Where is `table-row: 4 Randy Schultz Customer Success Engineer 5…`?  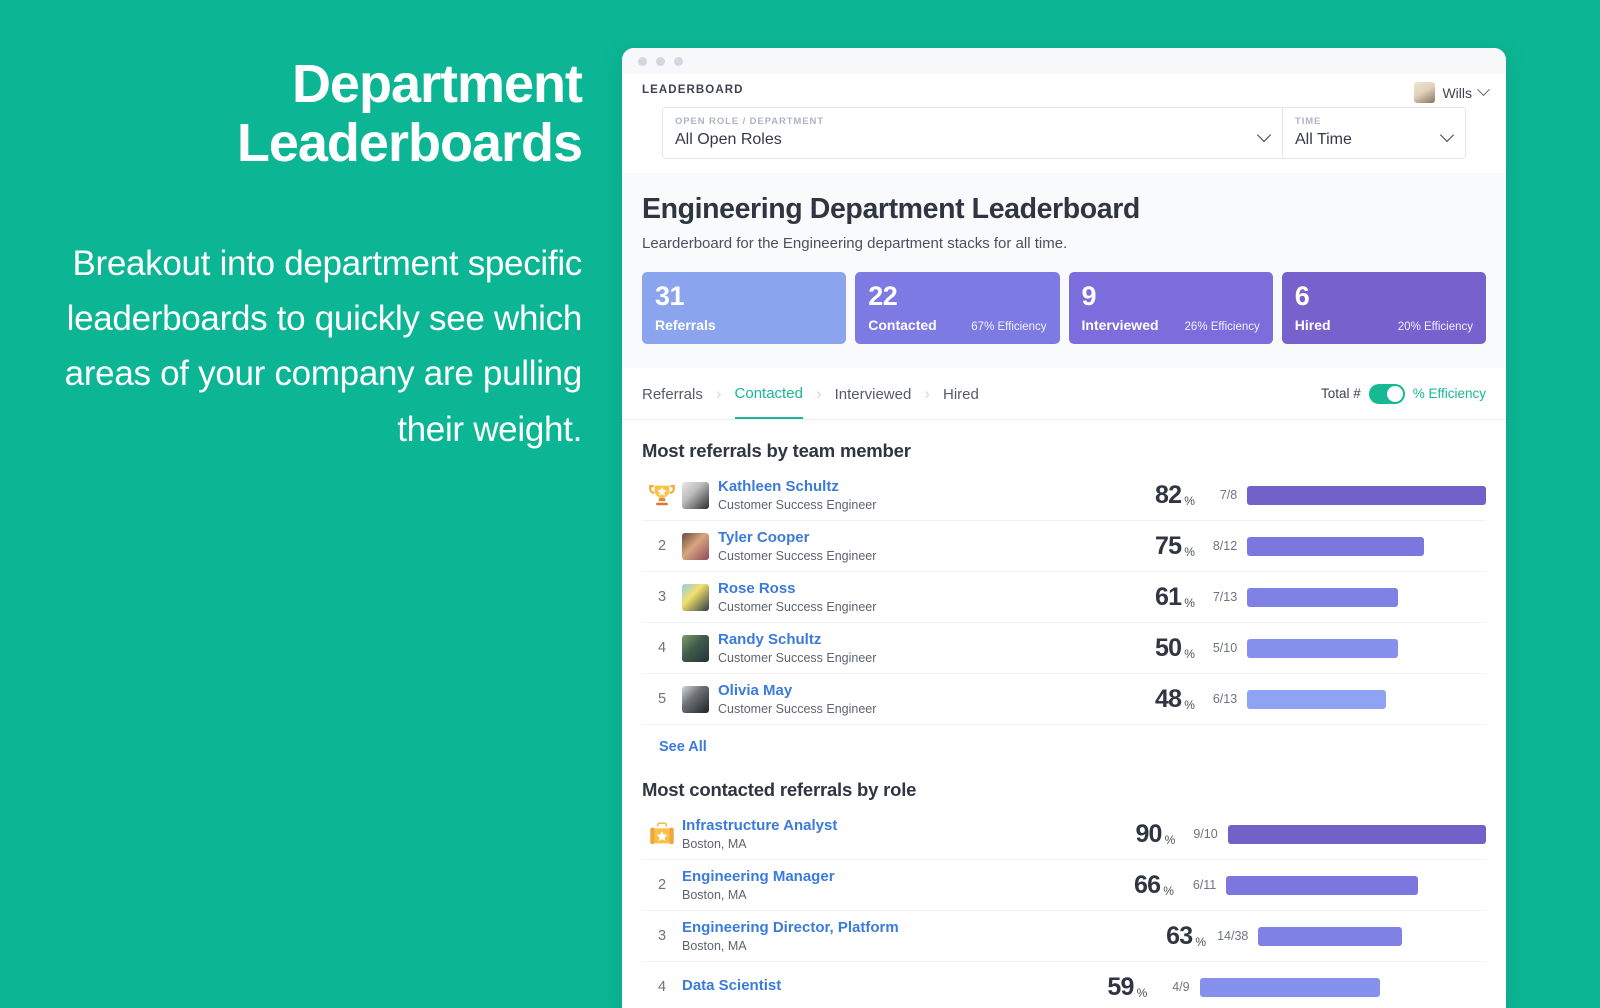
table-row: 4 Randy Schultz Customer Success Engineer 5… is located at coordinates (1064, 648).